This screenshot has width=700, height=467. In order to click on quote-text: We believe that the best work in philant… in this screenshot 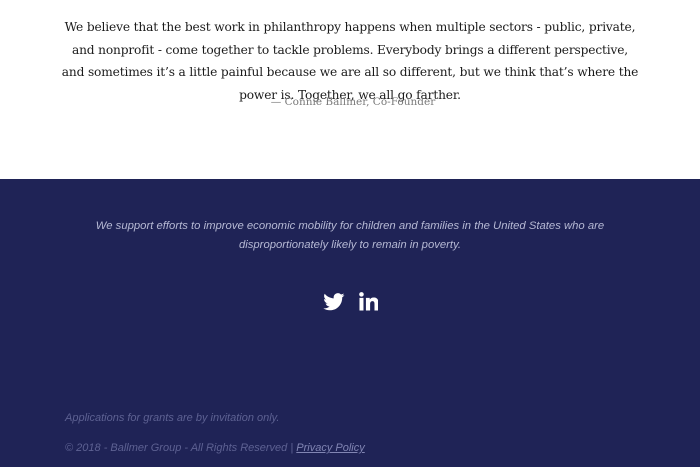, I will do `click(350, 61)`.